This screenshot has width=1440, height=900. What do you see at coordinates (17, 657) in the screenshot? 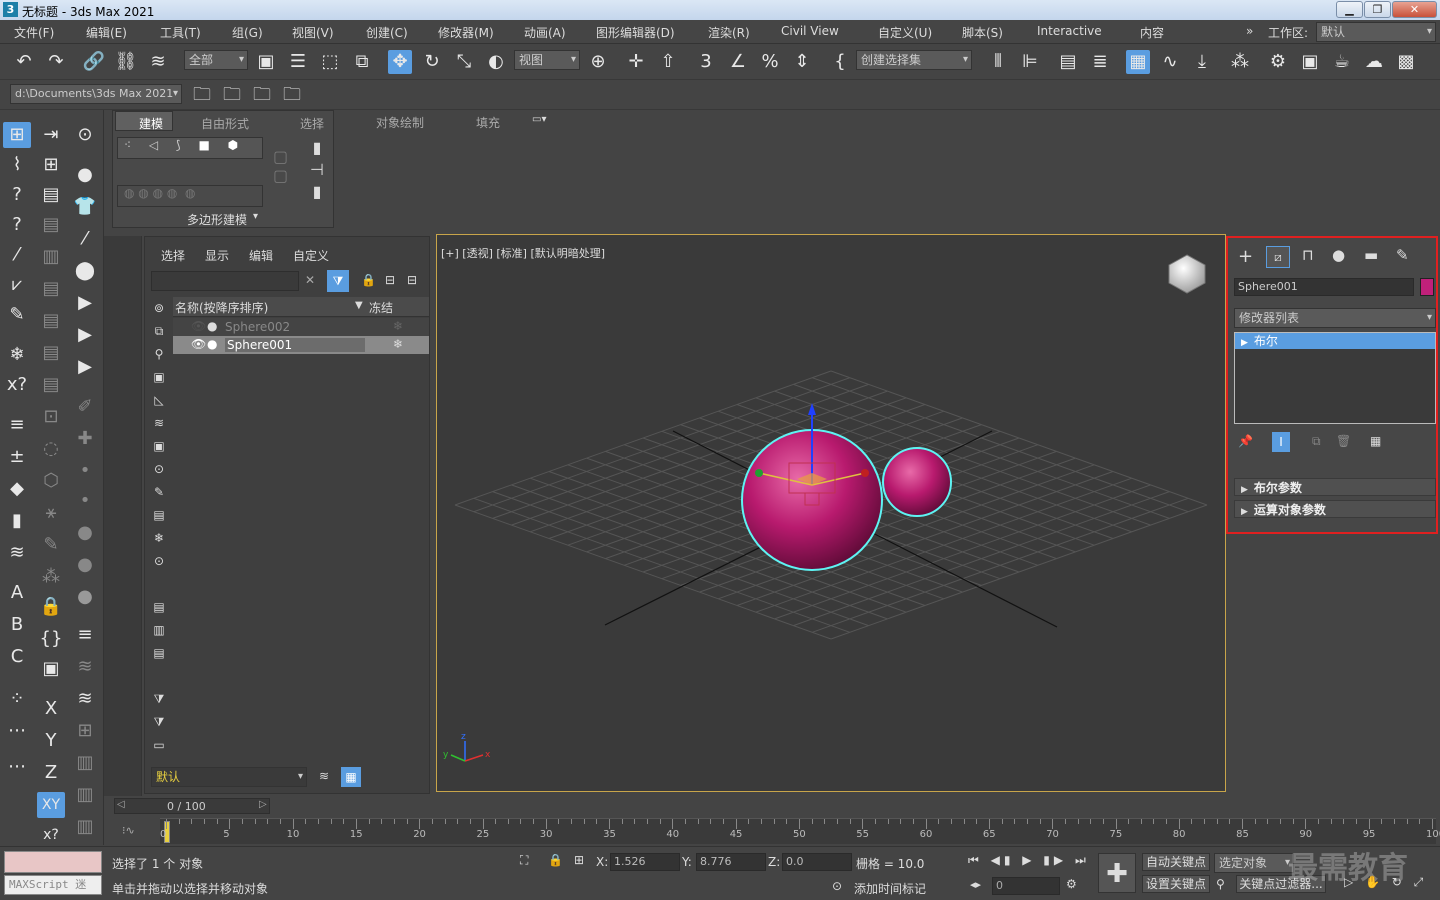
I see `text-c-icon: C` at bounding box center [17, 657].